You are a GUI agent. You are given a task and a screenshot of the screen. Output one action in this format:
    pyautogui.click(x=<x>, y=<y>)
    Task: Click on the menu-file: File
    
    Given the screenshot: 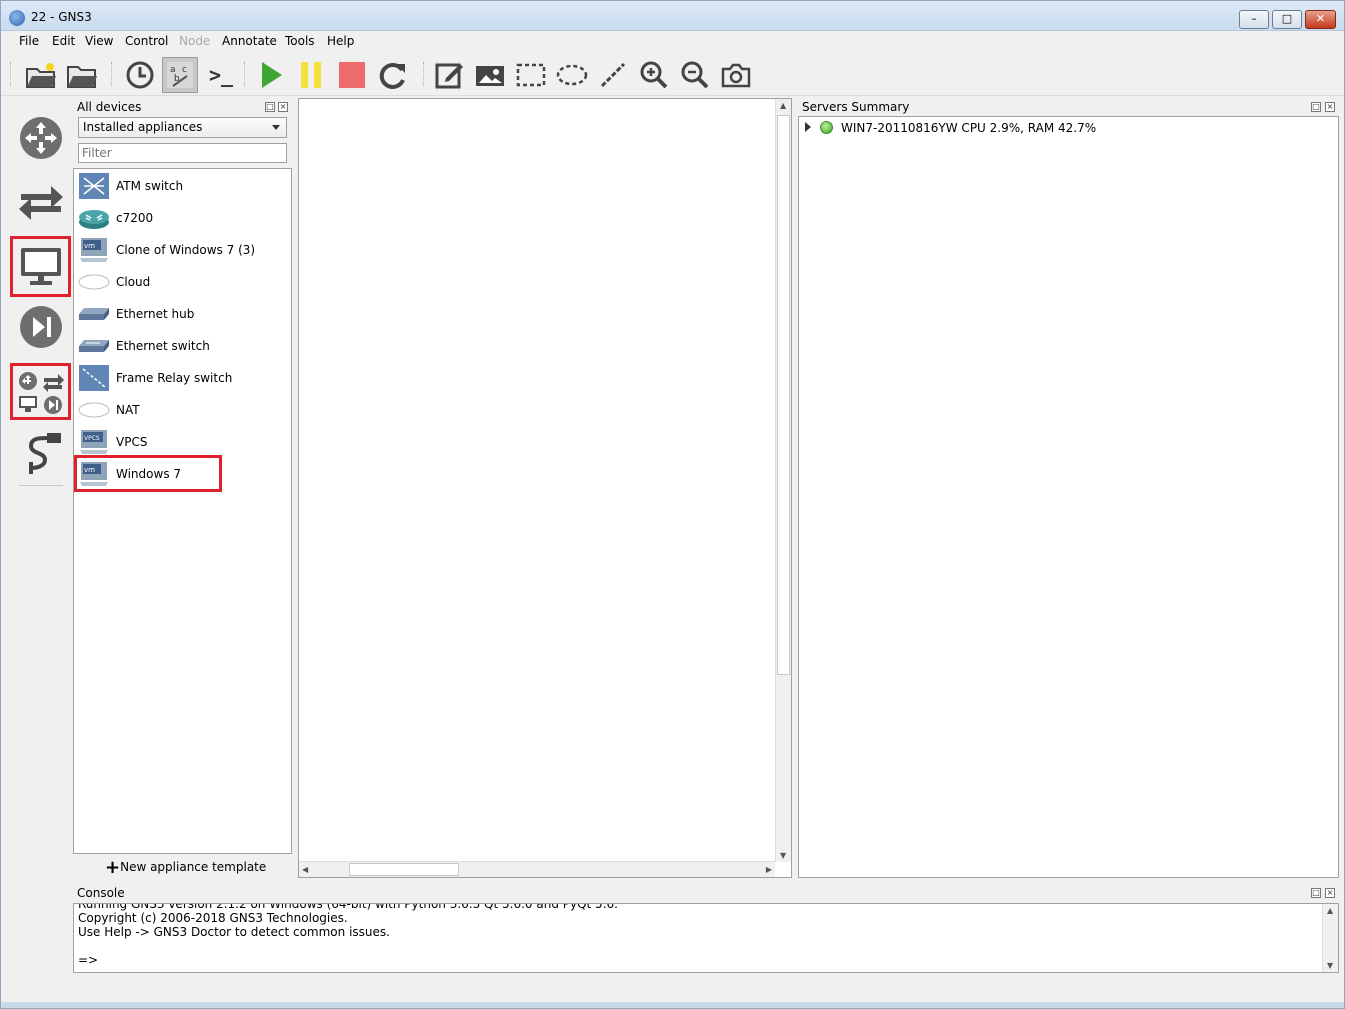 What is the action you would take?
    pyautogui.click(x=29, y=41)
    